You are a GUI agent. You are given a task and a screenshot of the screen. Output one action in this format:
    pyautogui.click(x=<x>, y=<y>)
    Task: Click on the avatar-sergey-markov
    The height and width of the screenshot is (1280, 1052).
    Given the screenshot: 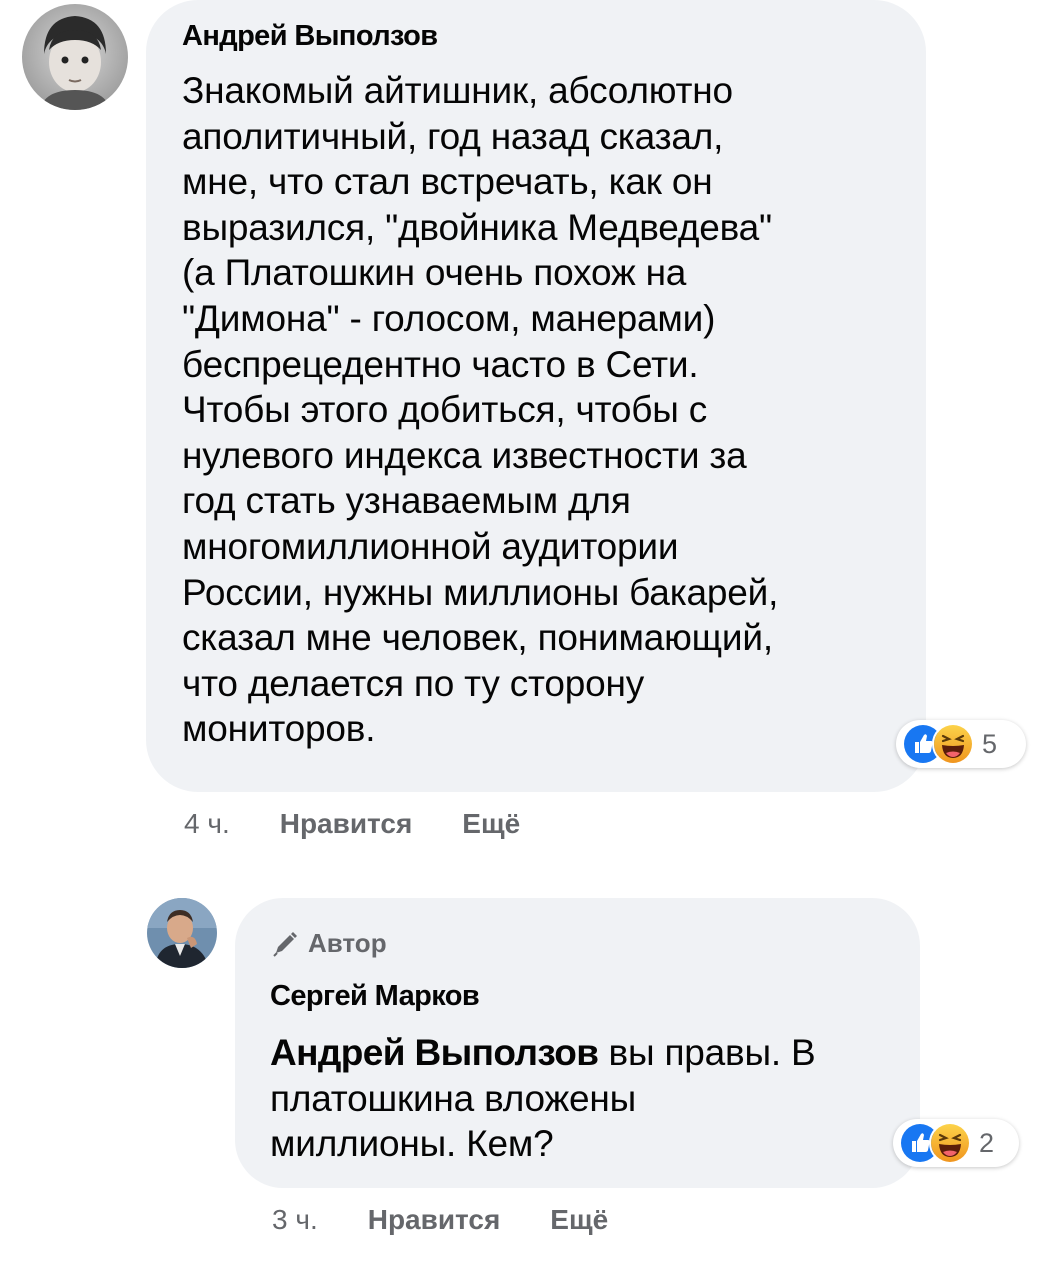 What is the action you would take?
    pyautogui.click(x=182, y=933)
    